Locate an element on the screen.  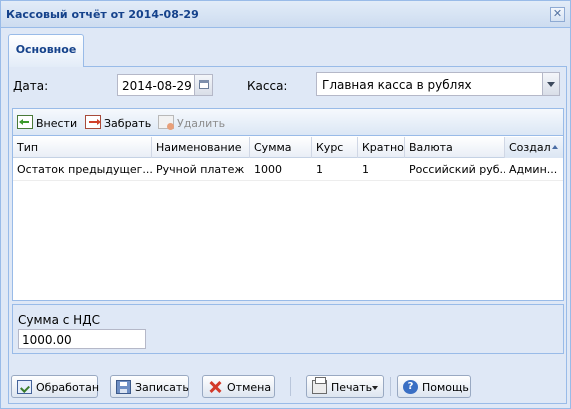
sum-label: Сумма с НДС is located at coordinates (59, 320).